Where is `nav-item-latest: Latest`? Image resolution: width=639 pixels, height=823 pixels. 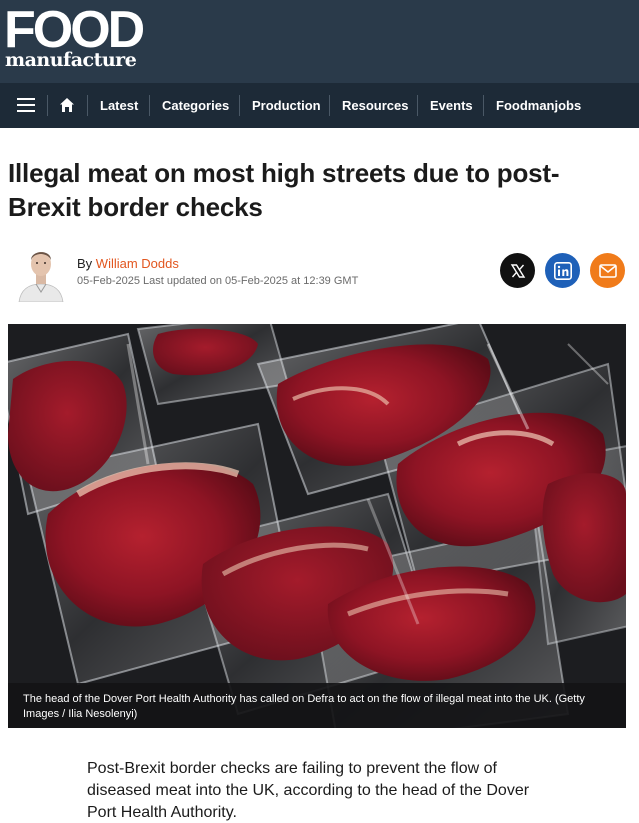 nav-item-latest: Latest is located at coordinates (119, 105).